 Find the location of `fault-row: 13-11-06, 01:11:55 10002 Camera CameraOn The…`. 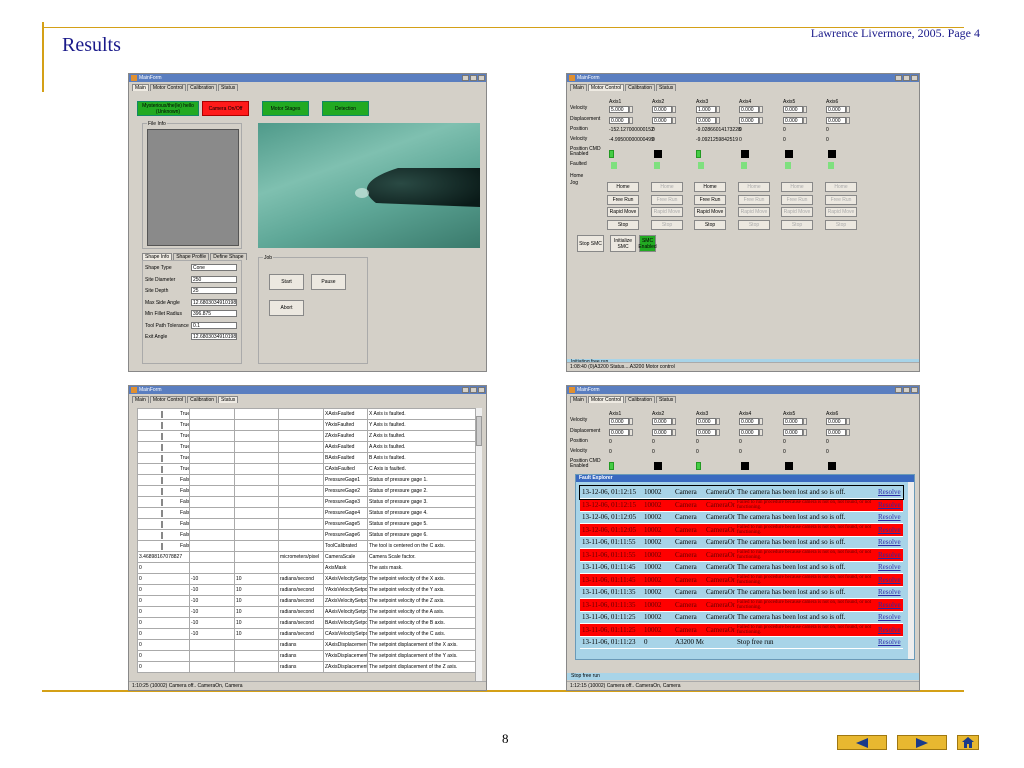

fault-row: 13-11-06, 01:11:55 10002 Camera CameraOn The… is located at coordinates (741, 542).